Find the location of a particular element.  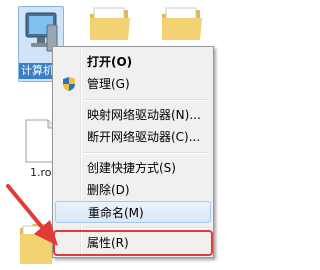

menu-item-manage: 管理(G) is located at coordinates (133, 84).